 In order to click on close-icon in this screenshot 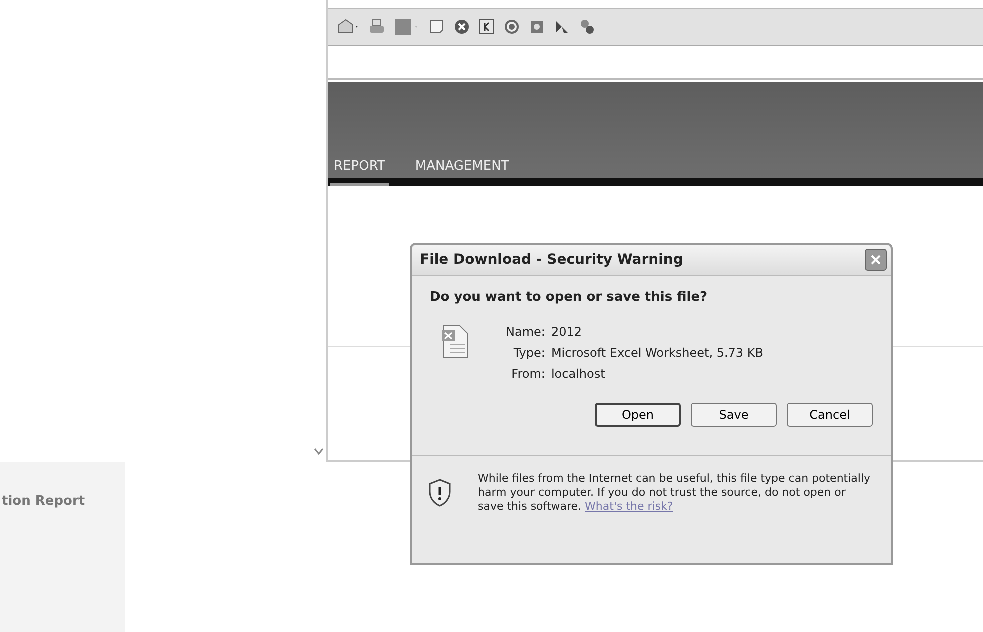, I will do `click(876, 260)`.